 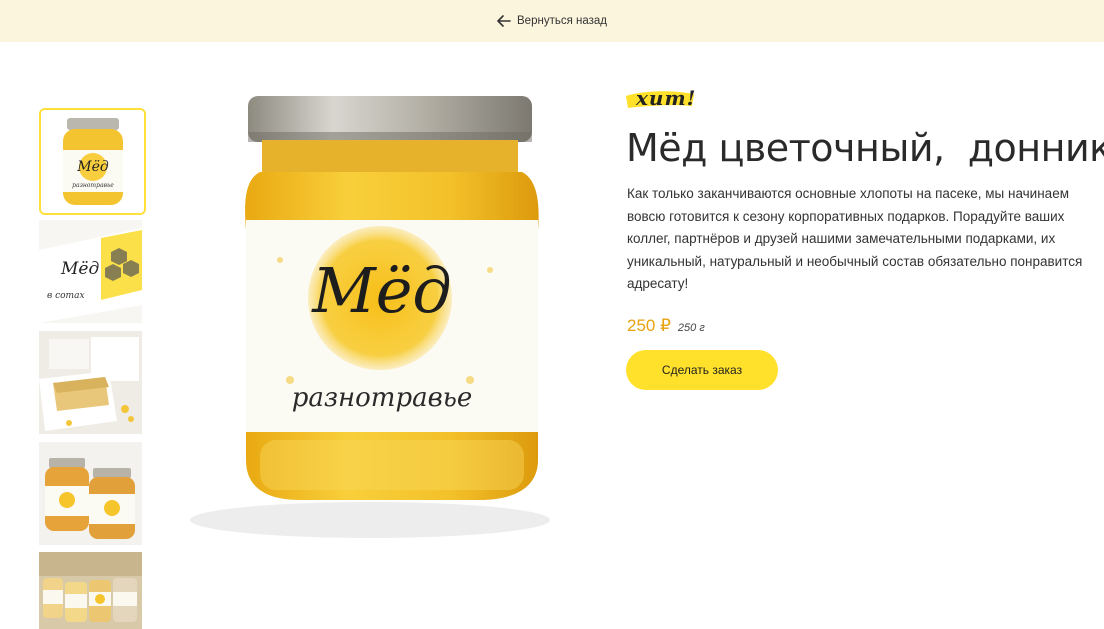 I want to click on price-row: 250 ₽ 250 г, so click(x=666, y=326).